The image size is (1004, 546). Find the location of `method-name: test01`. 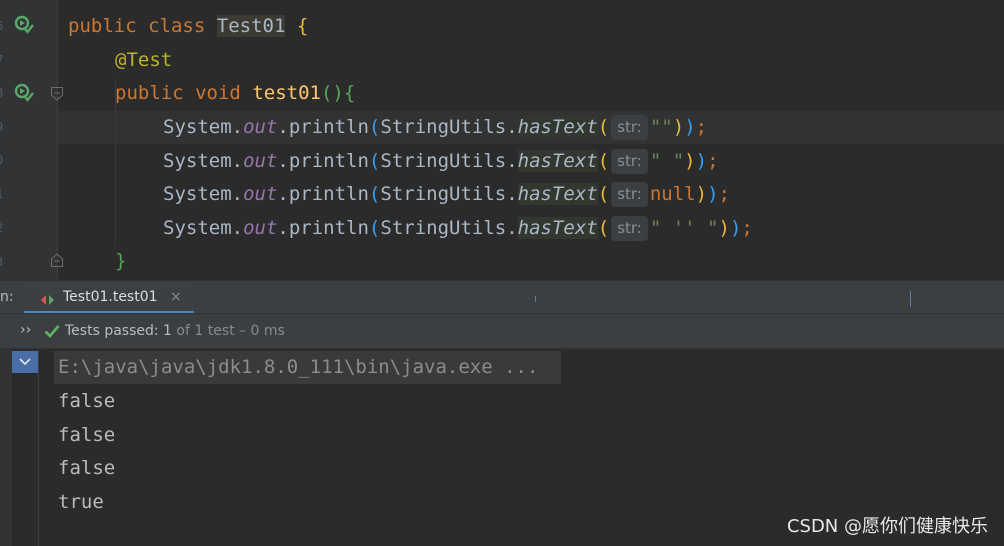

method-name: test01 is located at coordinates (286, 93).